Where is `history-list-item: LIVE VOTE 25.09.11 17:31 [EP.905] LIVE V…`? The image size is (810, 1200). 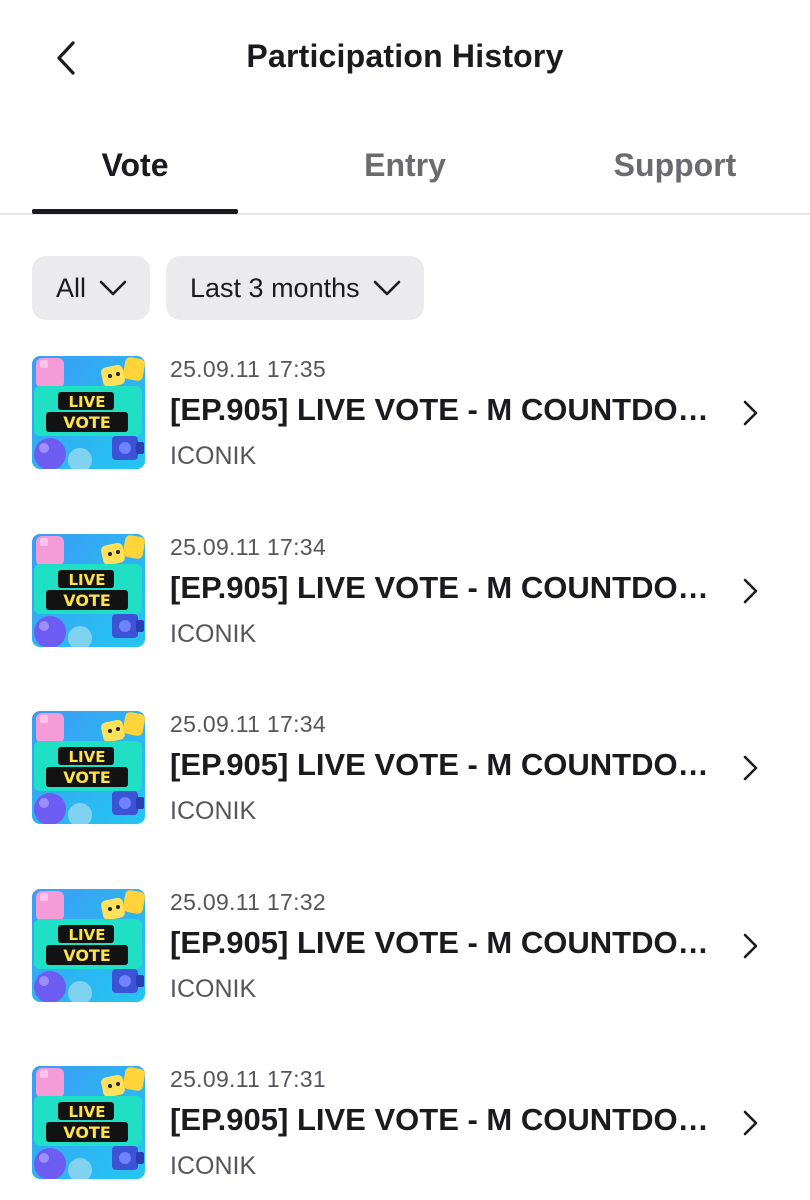
history-list-item: LIVE VOTE 25.09.11 17:31 [EP.905] LIVE V… is located at coordinates (405, 1125).